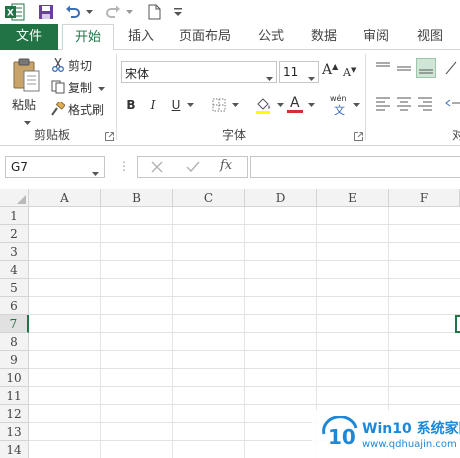 The image size is (460, 458). Describe the element at coordinates (129, 12) in the screenshot. I see `redo-dropdown-icon` at that location.